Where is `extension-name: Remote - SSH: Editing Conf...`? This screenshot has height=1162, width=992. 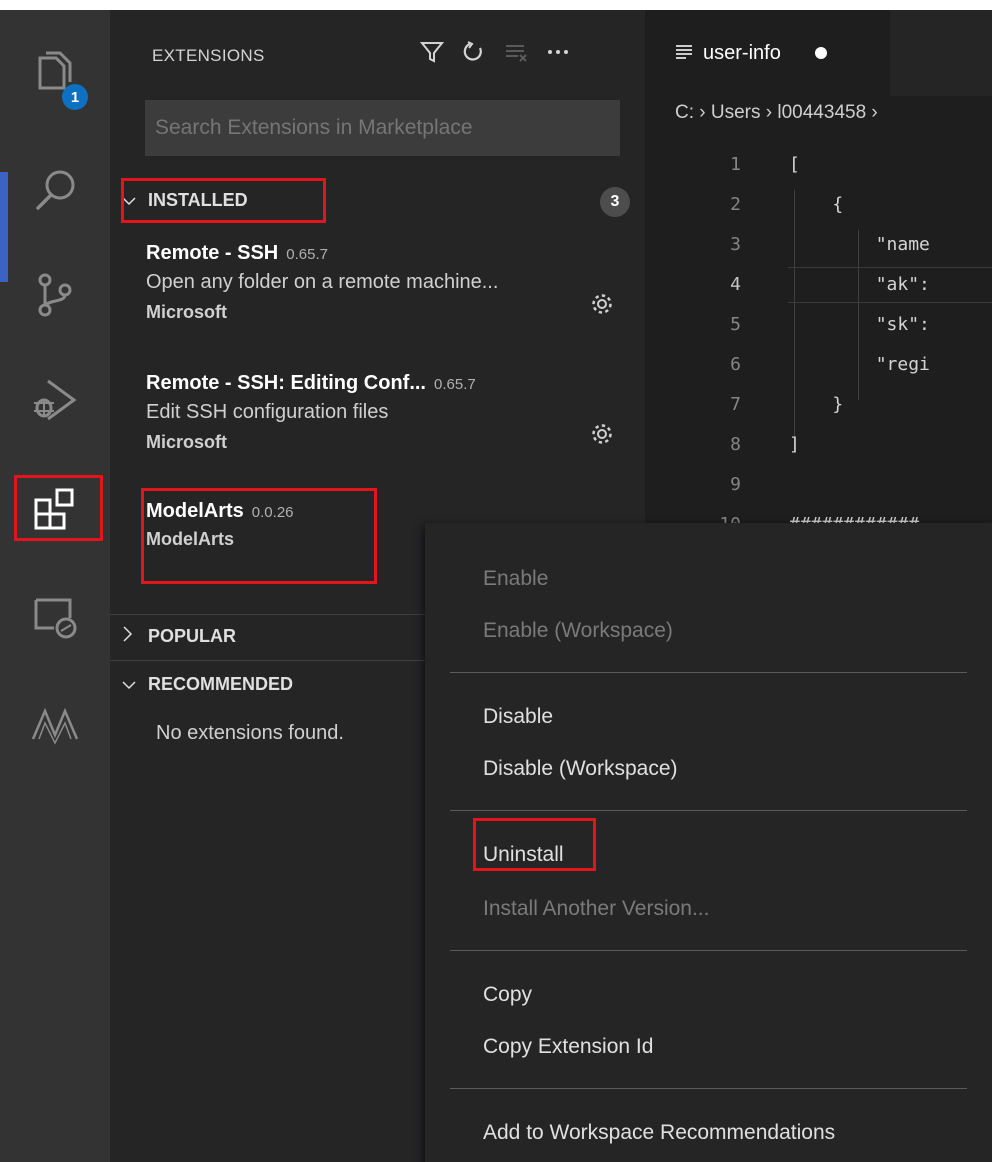 extension-name: Remote - SSH: Editing Conf... is located at coordinates (286, 383).